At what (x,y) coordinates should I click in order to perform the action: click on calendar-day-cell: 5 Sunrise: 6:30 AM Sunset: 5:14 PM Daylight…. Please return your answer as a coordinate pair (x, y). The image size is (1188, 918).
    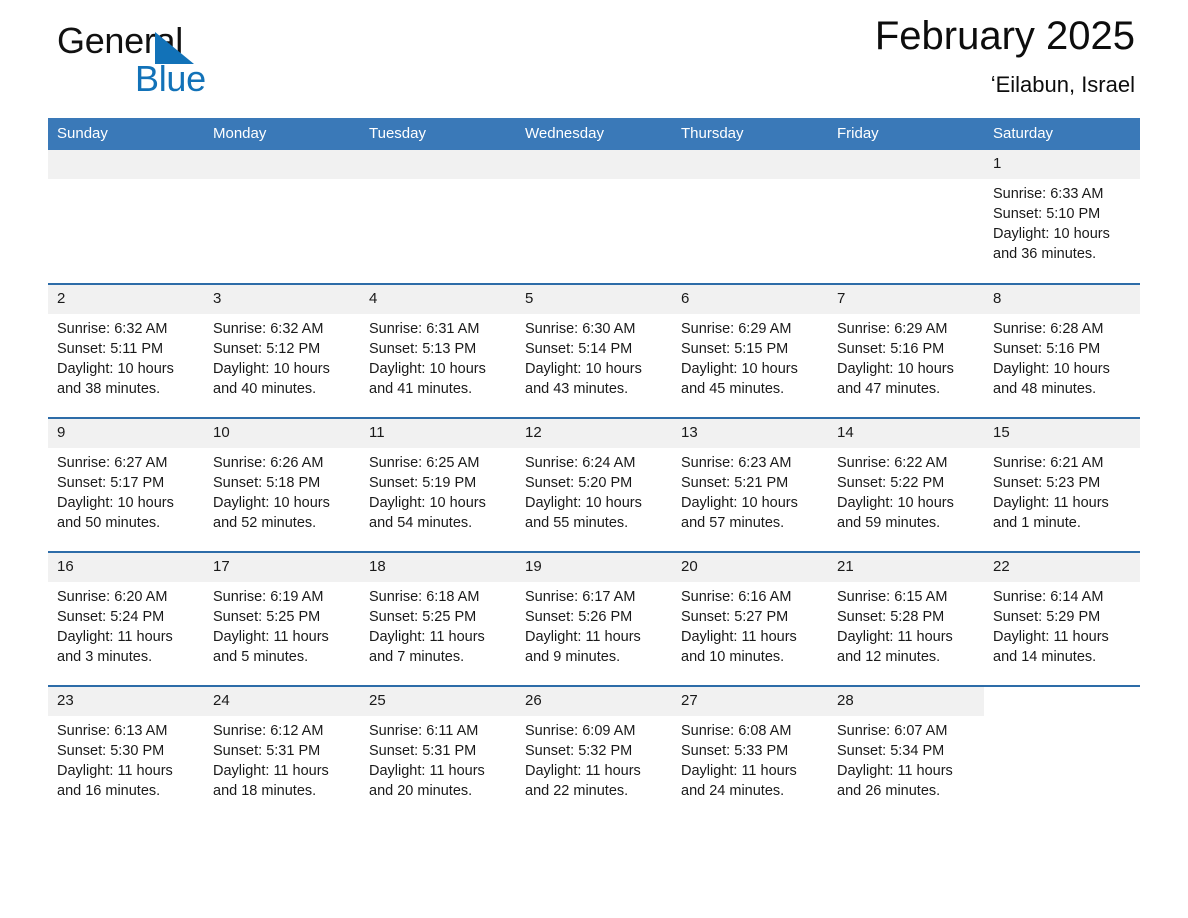
    Looking at the image, I should click on (594, 350).